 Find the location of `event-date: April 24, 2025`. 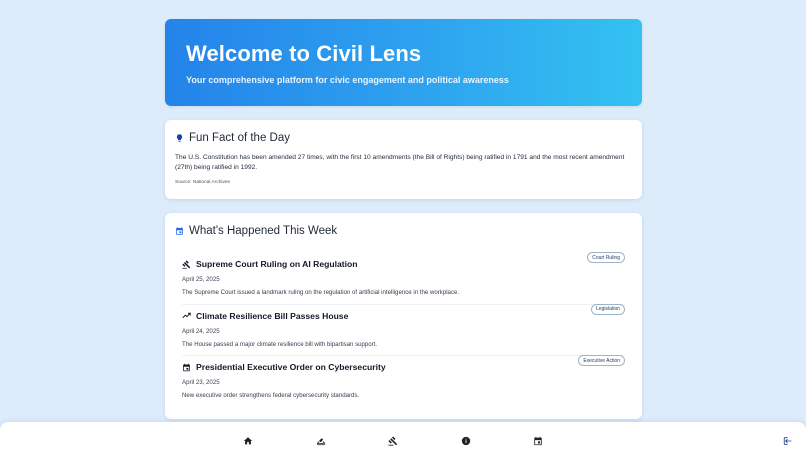

event-date: April 24, 2025 is located at coordinates (201, 331).